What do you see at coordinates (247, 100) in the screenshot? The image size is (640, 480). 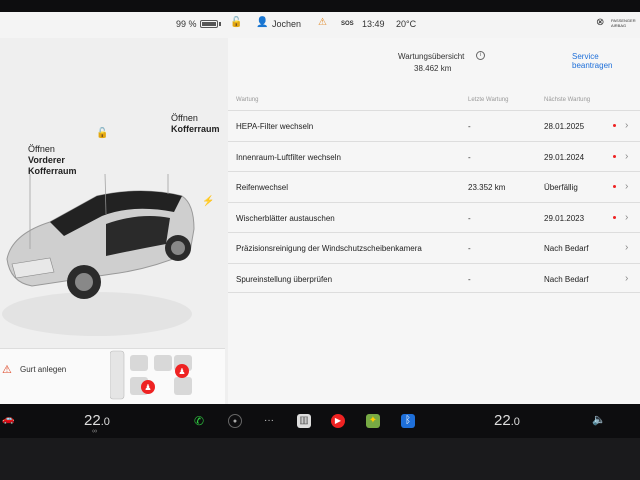 I see `column-header-task: Wartung` at bounding box center [247, 100].